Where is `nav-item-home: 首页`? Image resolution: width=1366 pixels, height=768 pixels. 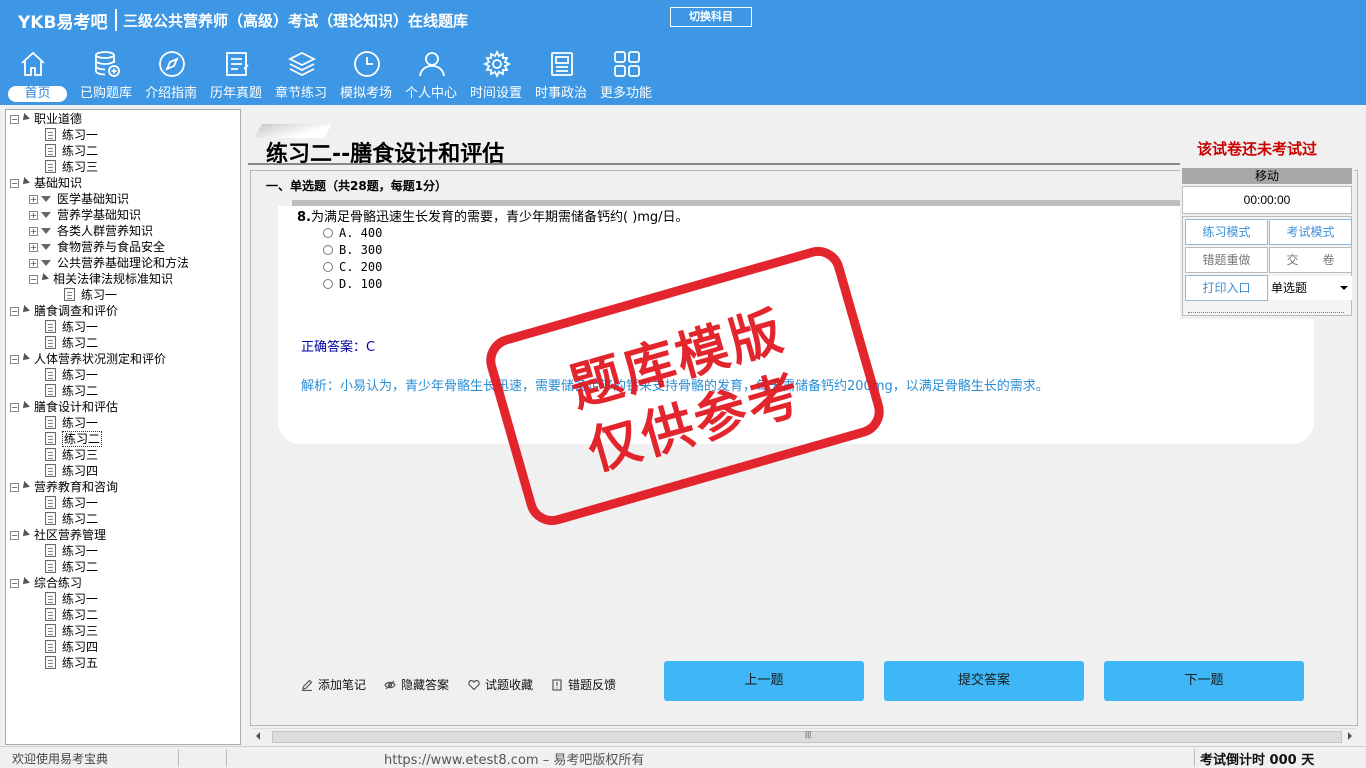 nav-item-home: 首页 is located at coordinates (35, 76).